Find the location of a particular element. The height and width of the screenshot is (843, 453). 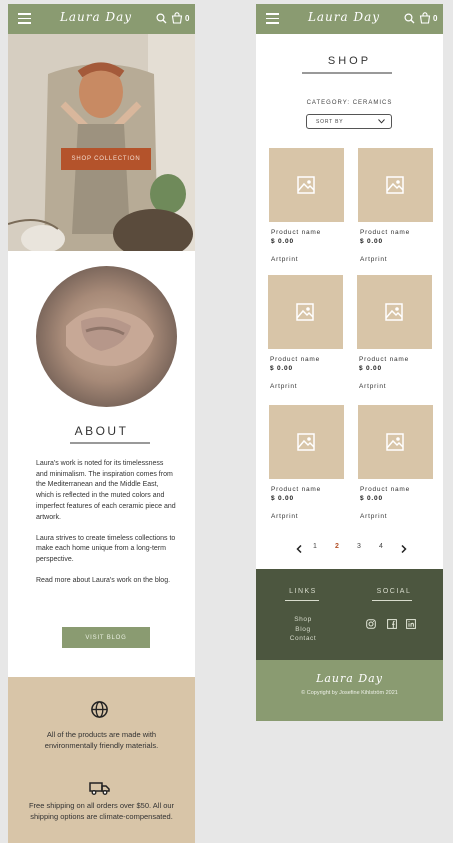

clay-hands-illustration is located at coordinates (110, 337).